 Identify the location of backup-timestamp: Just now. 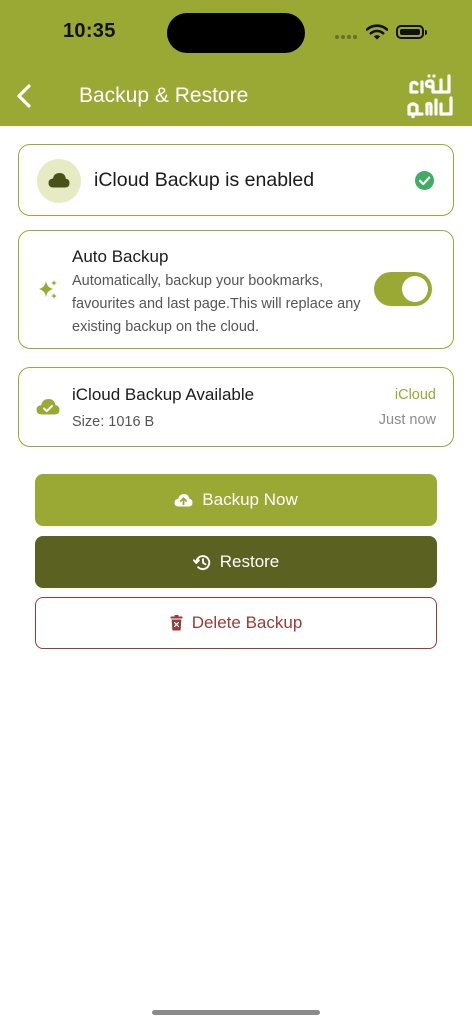
(407, 420).